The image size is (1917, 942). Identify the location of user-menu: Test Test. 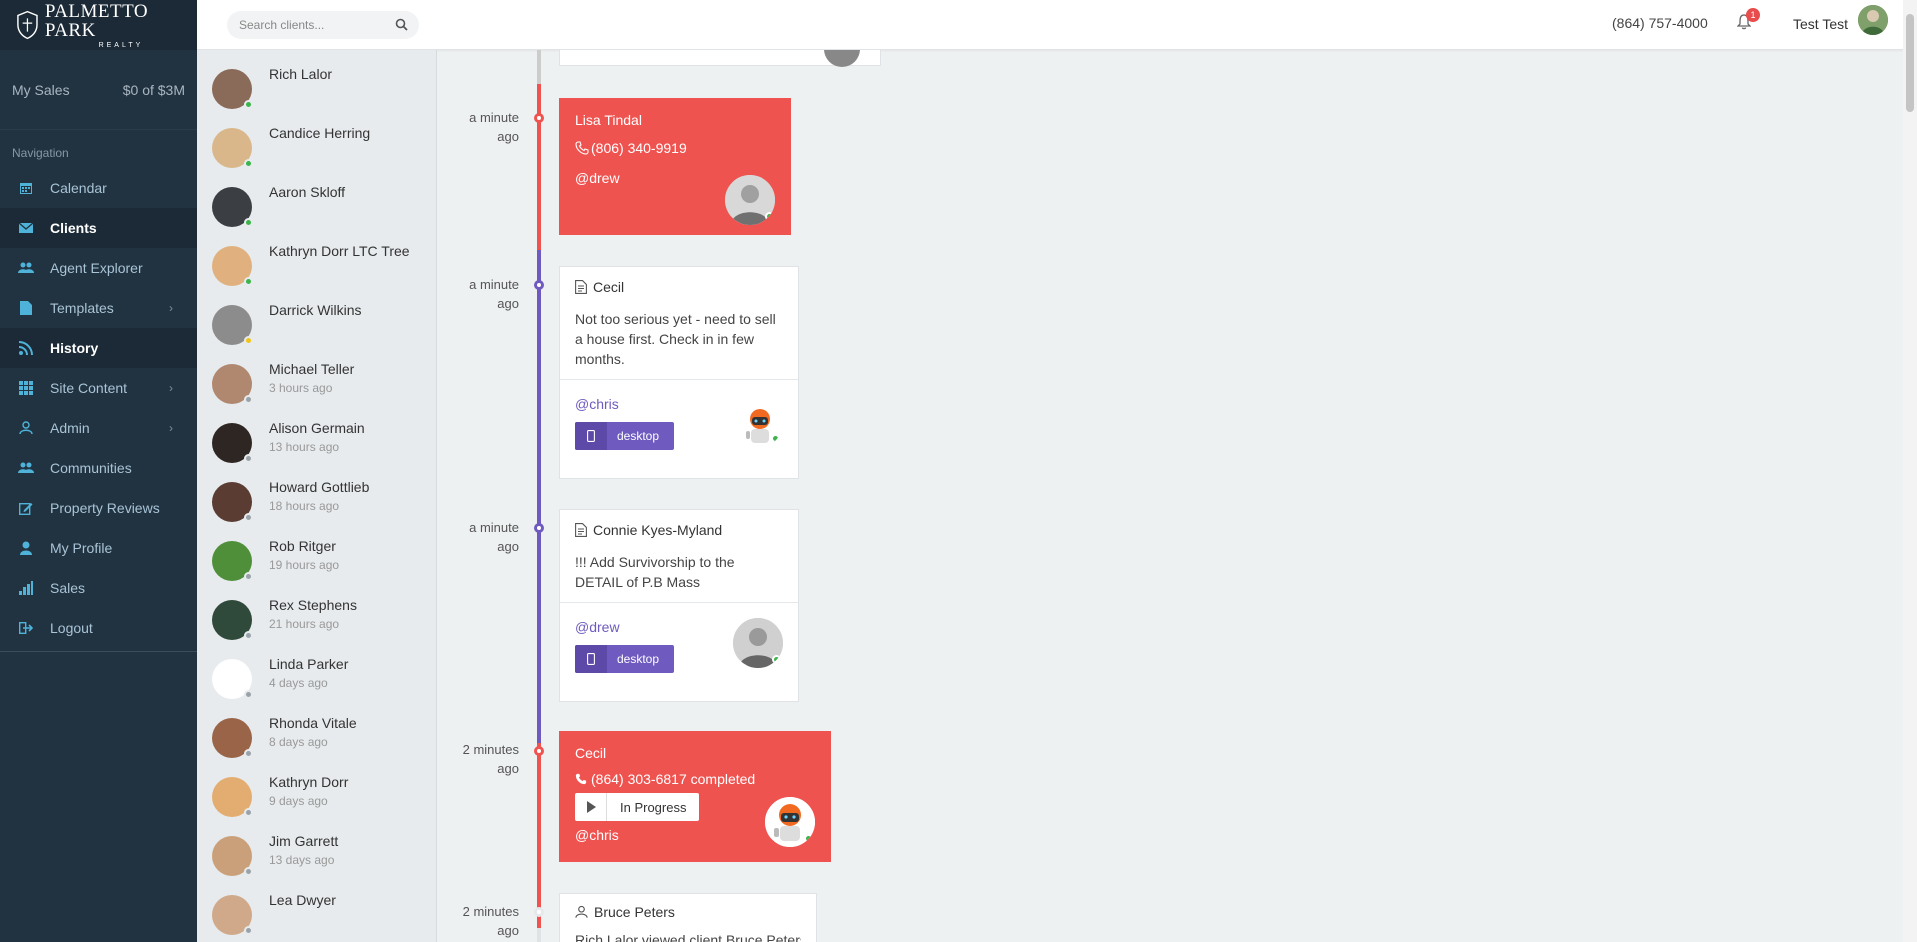
(1820, 24).